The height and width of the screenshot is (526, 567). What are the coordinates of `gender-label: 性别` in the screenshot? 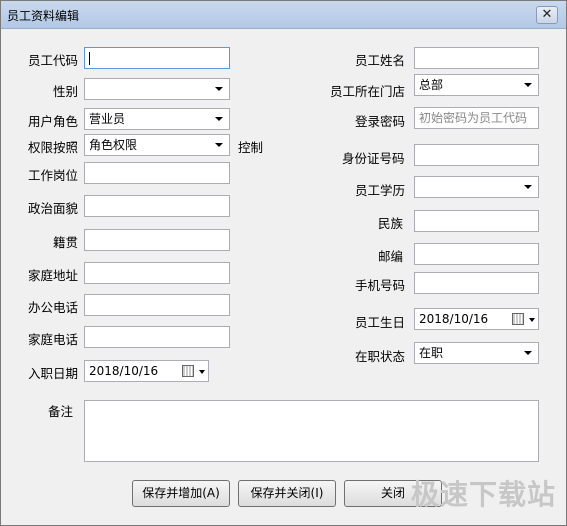 It's located at (66, 91).